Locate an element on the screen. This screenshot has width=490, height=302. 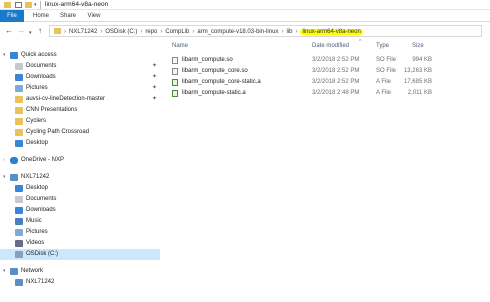
column-header-size: Size is located at coordinates (418, 46).